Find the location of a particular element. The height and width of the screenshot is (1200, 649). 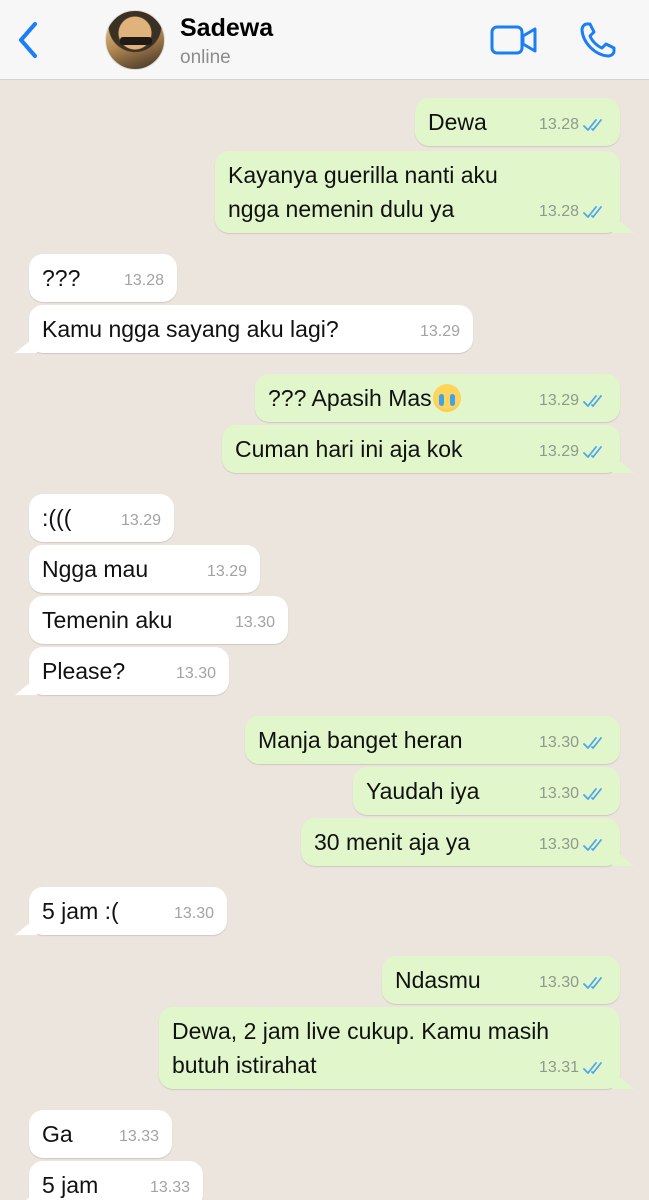

message-bubble-sent: Yaudah iya 13.30 is located at coordinates (486, 791).